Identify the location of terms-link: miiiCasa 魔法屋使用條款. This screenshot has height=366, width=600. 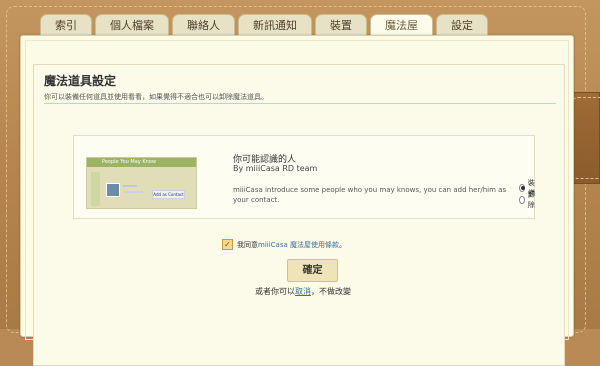
(298, 245).